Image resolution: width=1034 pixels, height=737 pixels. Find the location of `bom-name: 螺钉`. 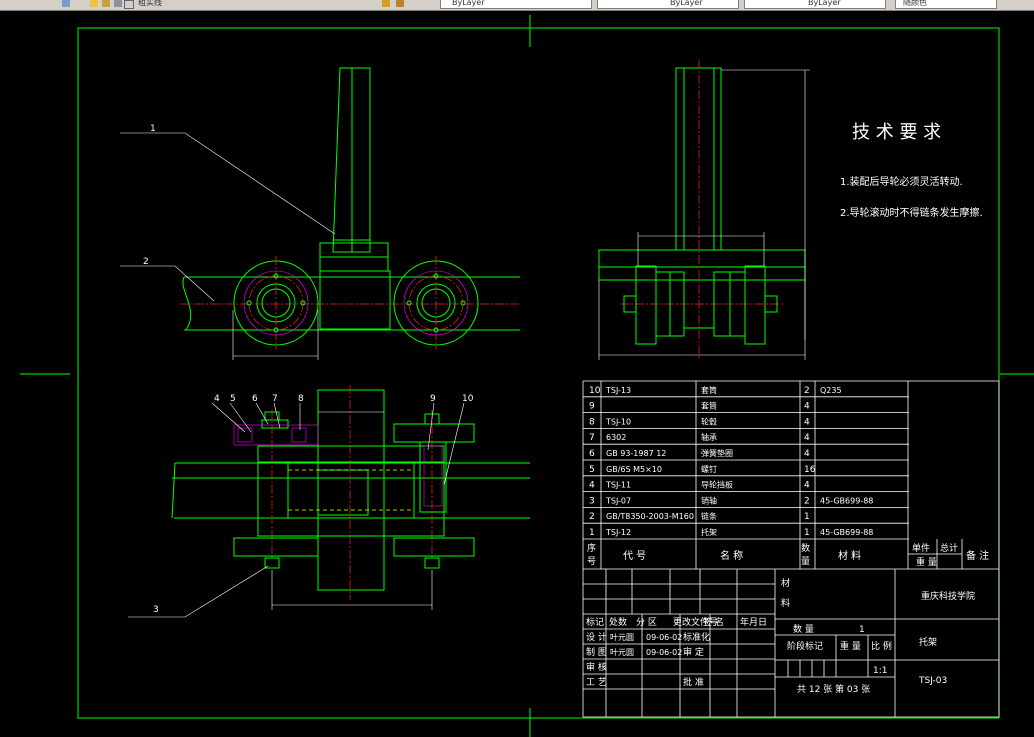

bom-name: 螺钉 is located at coordinates (709, 469).